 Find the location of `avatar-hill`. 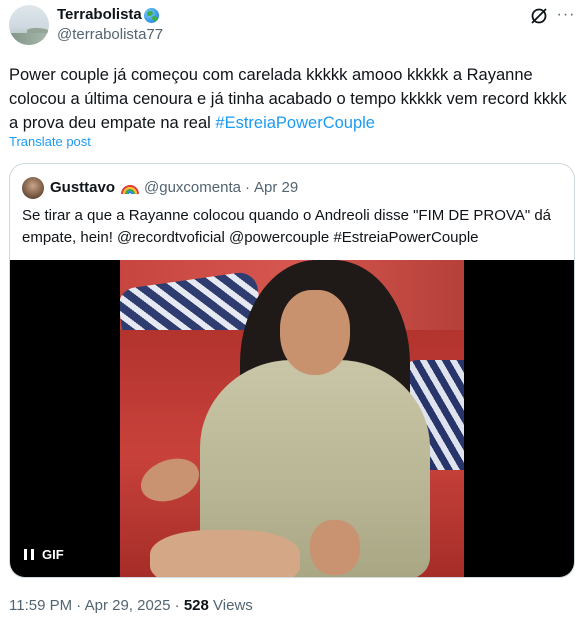

avatar-hill is located at coordinates (29, 39).